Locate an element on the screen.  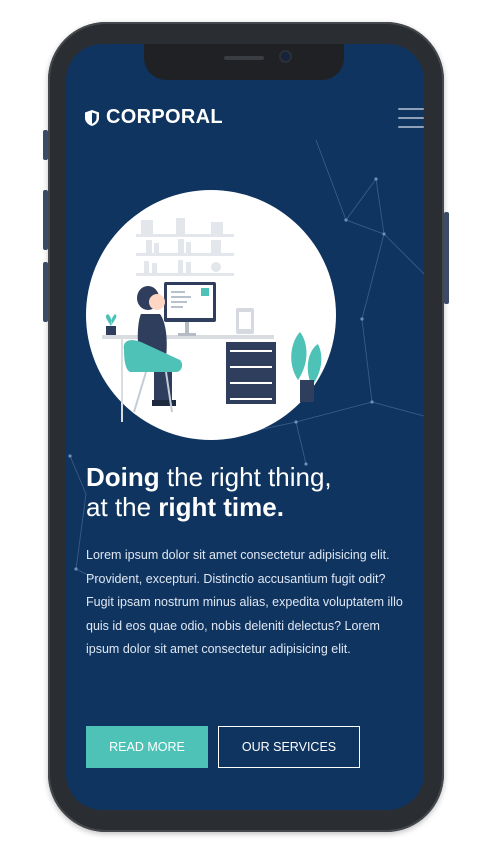
headline-light-2: at the is located at coordinates (122, 507).